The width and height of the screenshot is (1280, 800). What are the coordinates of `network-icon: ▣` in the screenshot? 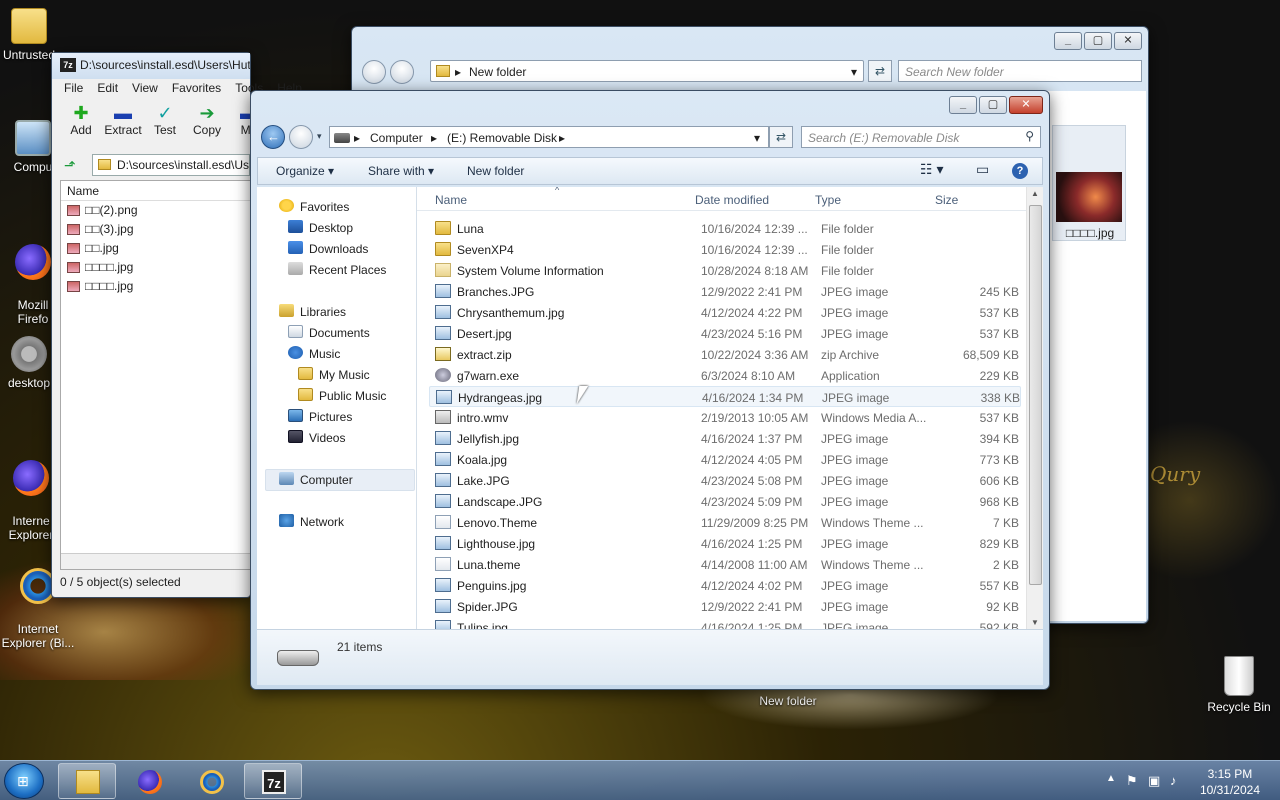 It's located at (1154, 781).